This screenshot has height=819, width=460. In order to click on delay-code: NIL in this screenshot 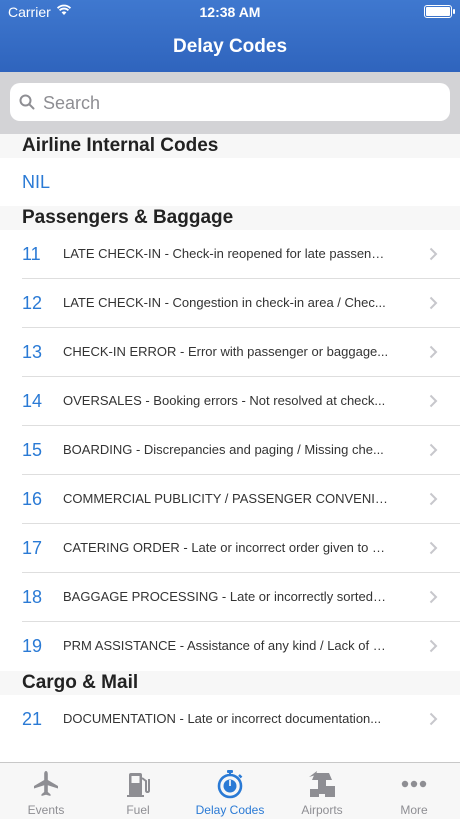, I will do `click(36, 182)`.